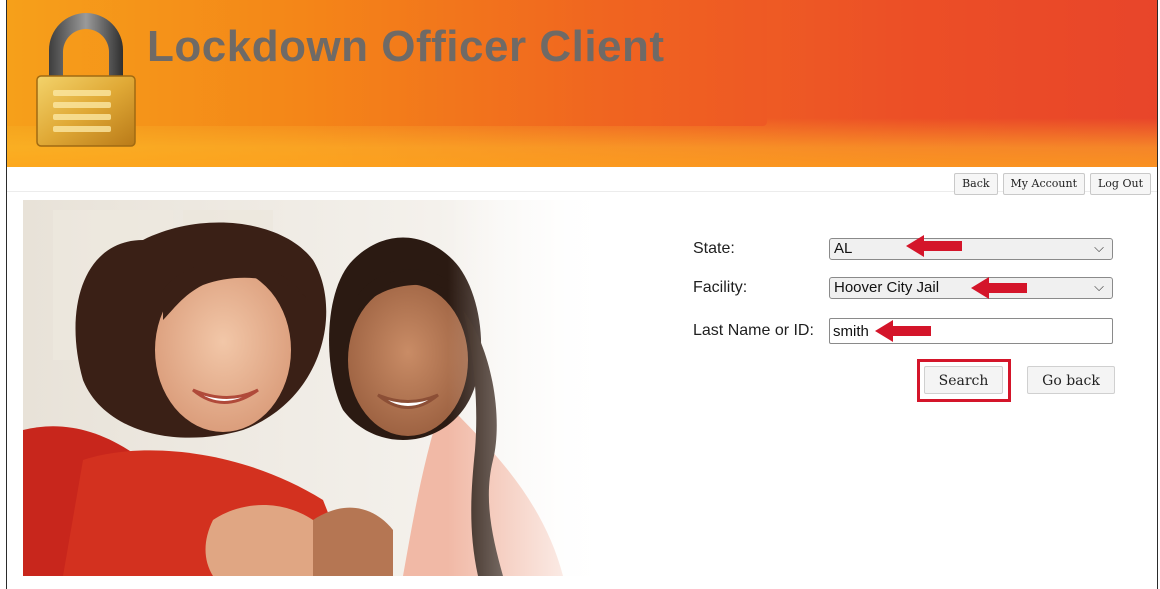 This screenshot has width=1160, height=589. Describe the element at coordinates (887, 287) in the screenshot. I see `facility-select-value: Hoover City Jail` at that location.